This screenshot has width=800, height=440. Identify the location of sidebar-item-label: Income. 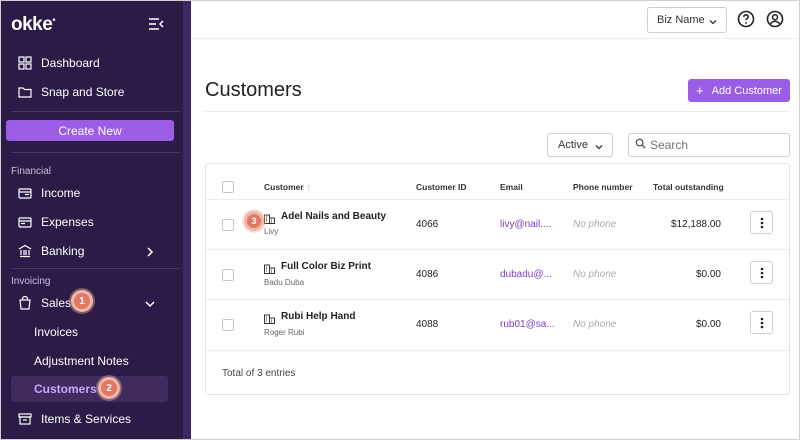
(61, 193).